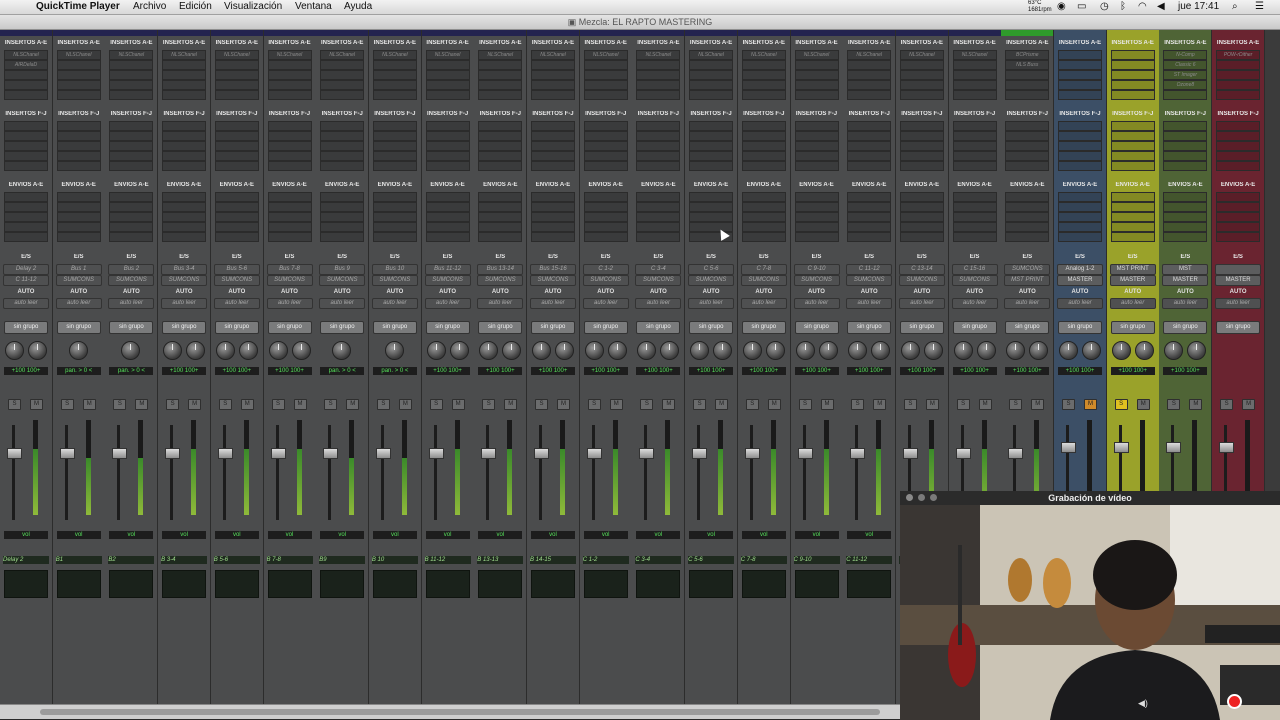 This screenshot has height=720, width=1280. What do you see at coordinates (26, 560) in the screenshot?
I see `track-name: Delay 2` at bounding box center [26, 560].